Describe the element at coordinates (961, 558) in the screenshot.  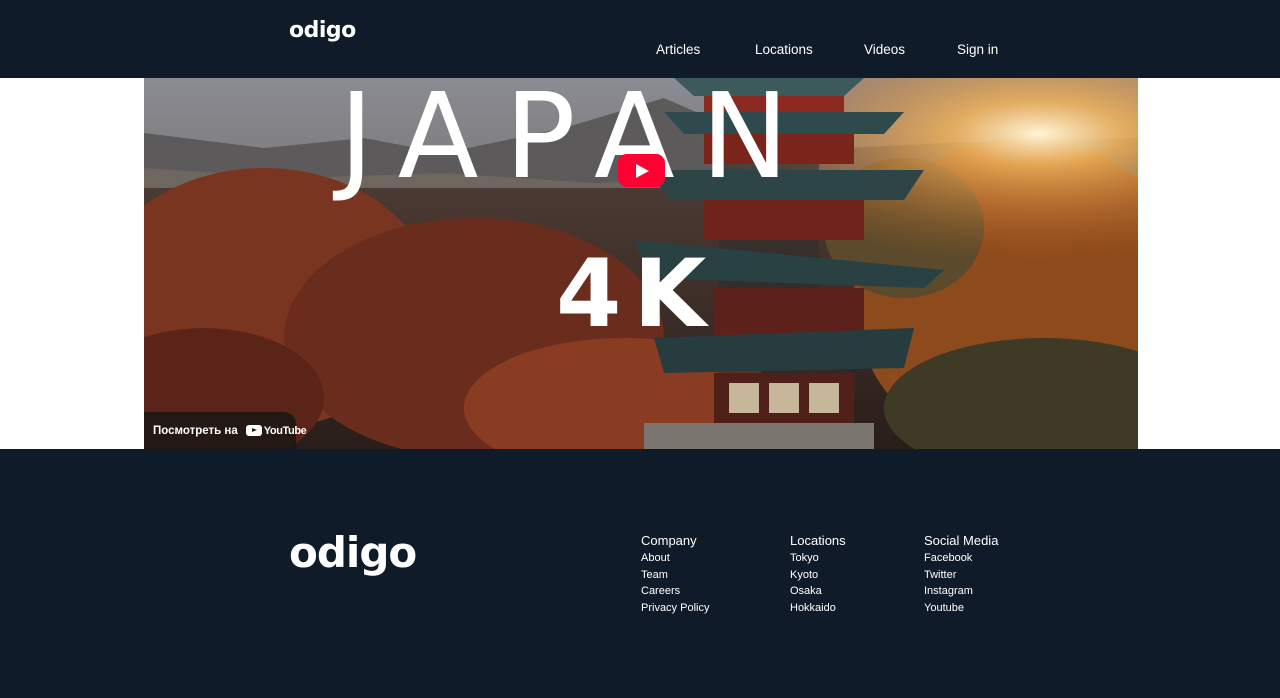
I see `footer-link-facebook: Facebook` at that location.